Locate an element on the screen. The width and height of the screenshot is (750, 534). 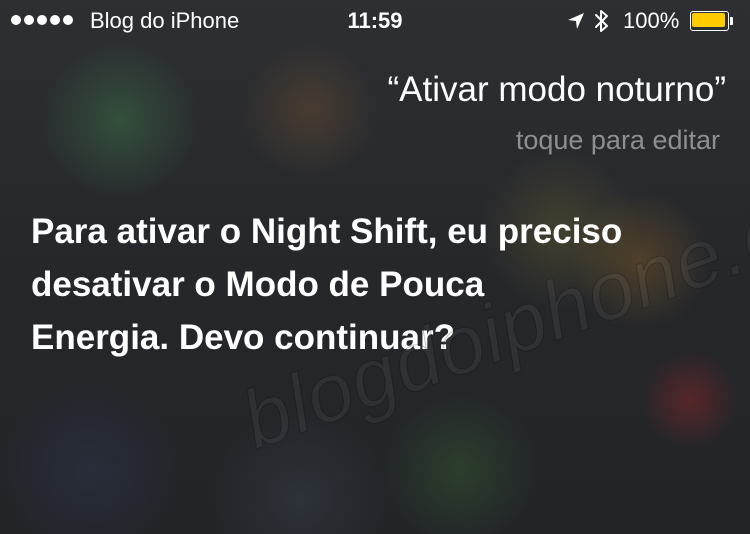
siri-query-text: “Ativar modo noturno” is located at coordinates (557, 90).